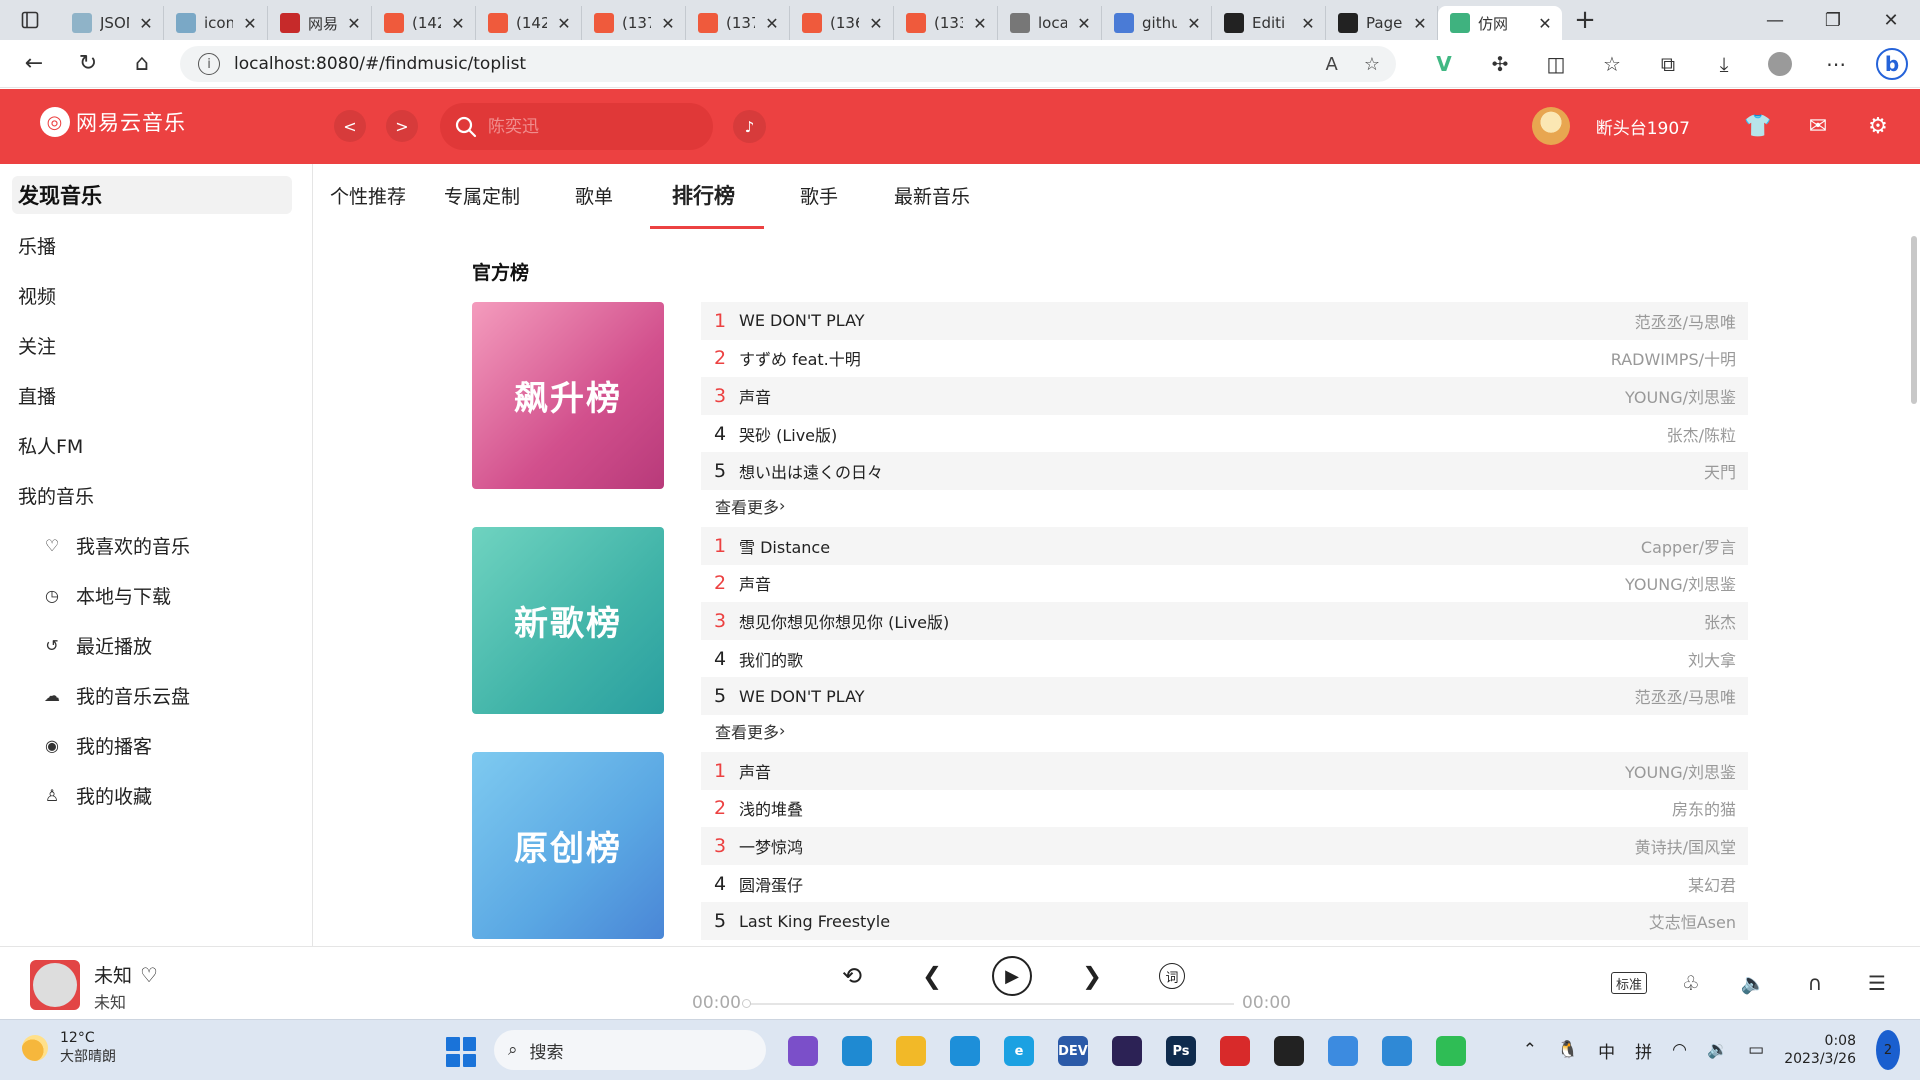 Image resolution: width=1920 pixels, height=1080 pixels. What do you see at coordinates (1172, 976) in the screenshot?
I see `lyrics-button: 词` at bounding box center [1172, 976].